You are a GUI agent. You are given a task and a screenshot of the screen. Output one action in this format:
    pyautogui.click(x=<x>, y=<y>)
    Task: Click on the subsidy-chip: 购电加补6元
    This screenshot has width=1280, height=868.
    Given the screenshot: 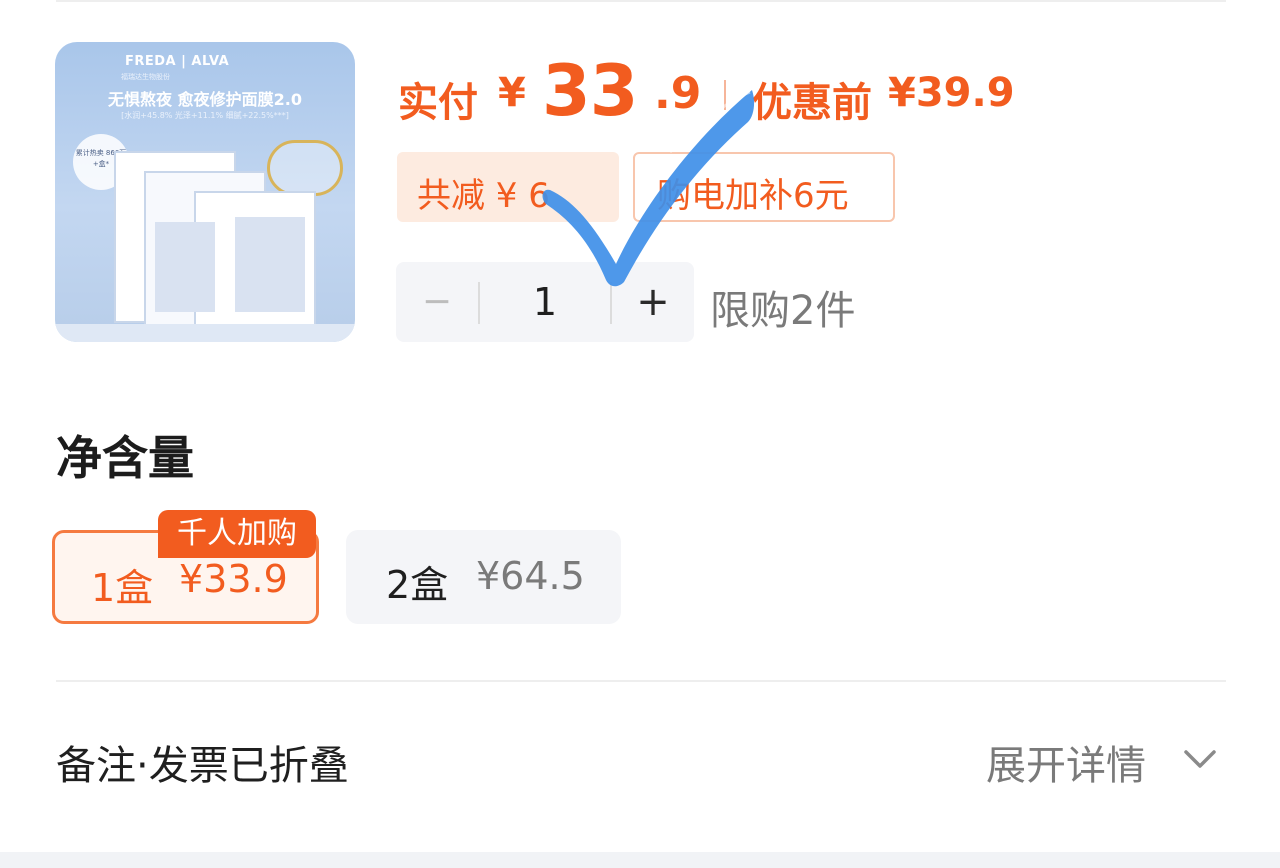 What is the action you would take?
    pyautogui.click(x=764, y=187)
    